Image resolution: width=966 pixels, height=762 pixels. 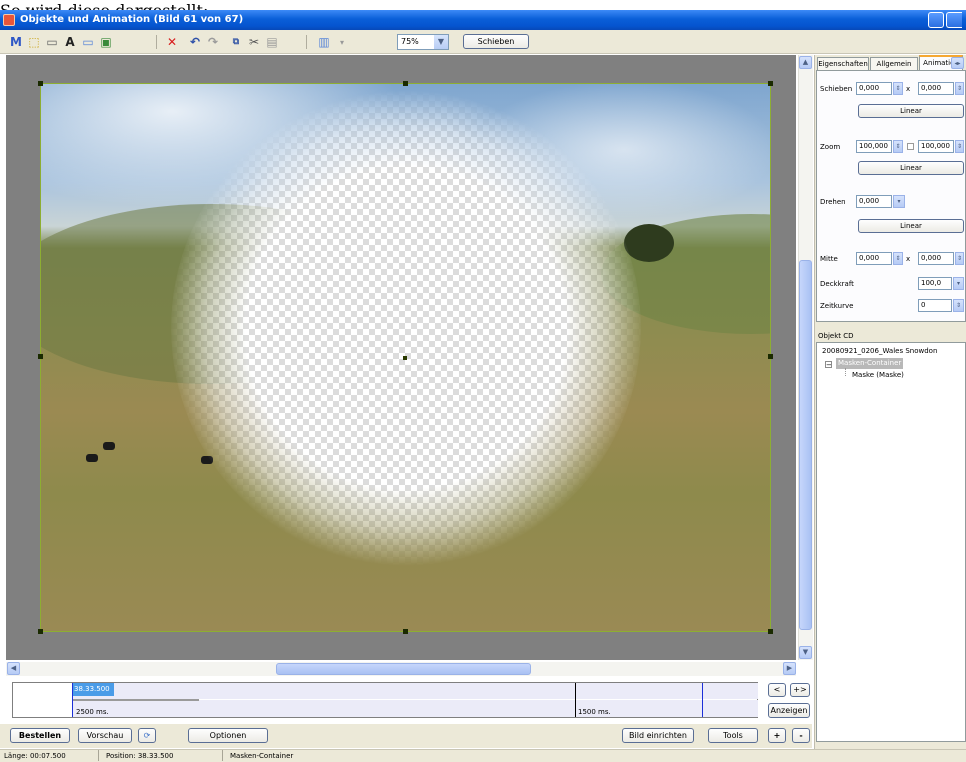 I want to click on timeline-selected-time: 38.33.500, so click(x=93, y=689).